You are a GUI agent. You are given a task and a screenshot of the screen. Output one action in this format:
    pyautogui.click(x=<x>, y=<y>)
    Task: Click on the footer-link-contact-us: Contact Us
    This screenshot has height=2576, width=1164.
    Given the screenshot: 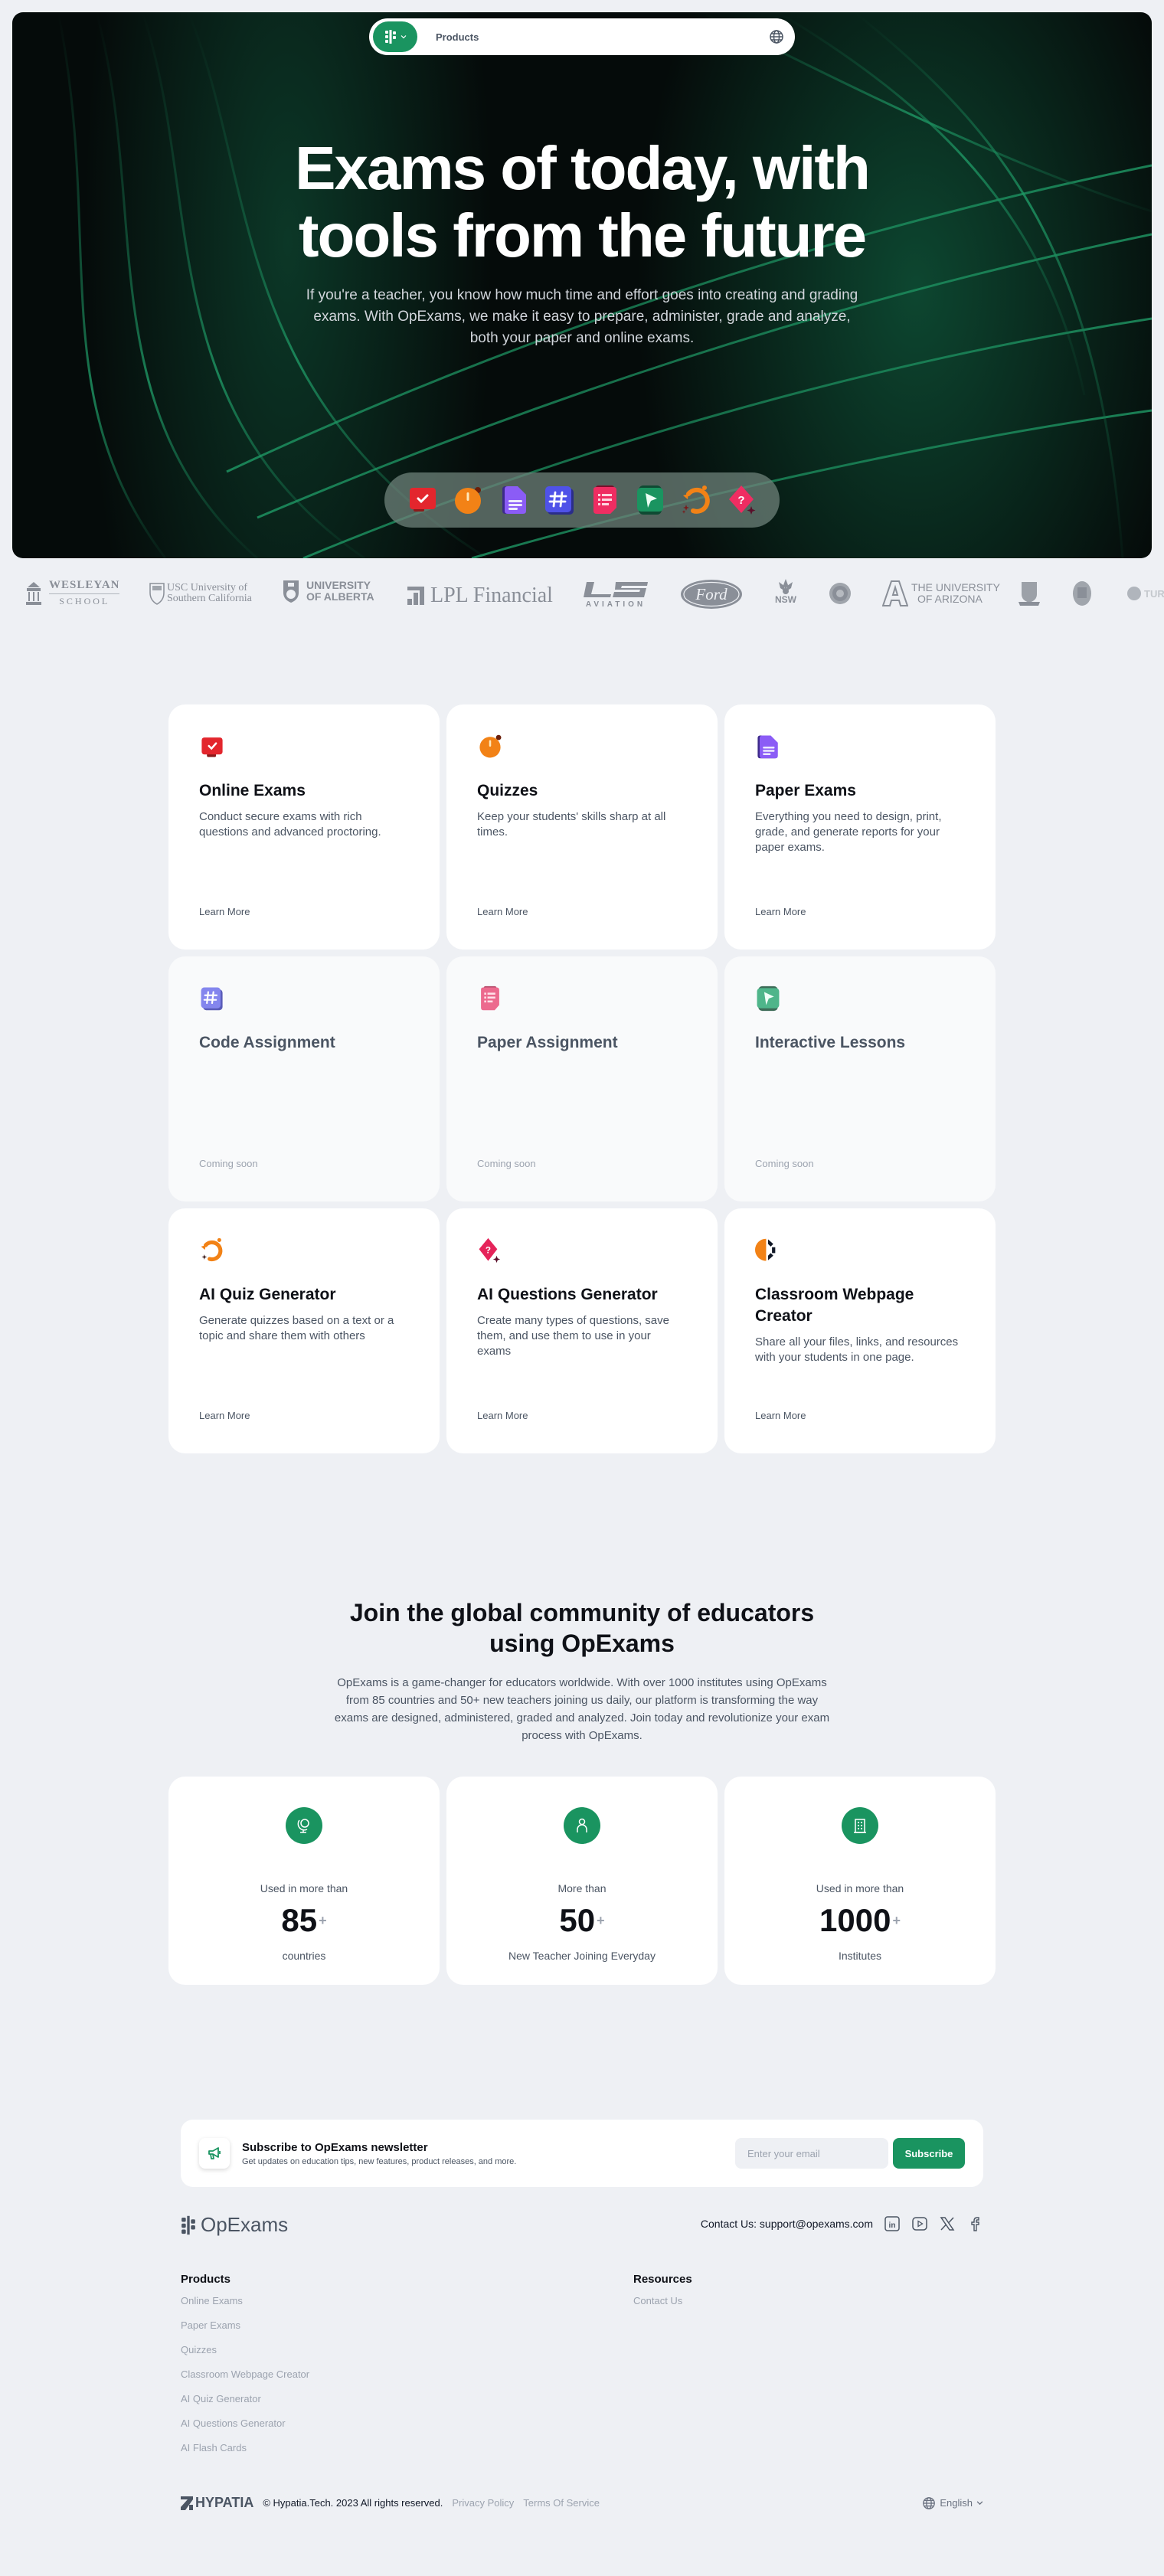 What is the action you would take?
    pyautogui.click(x=662, y=2300)
    